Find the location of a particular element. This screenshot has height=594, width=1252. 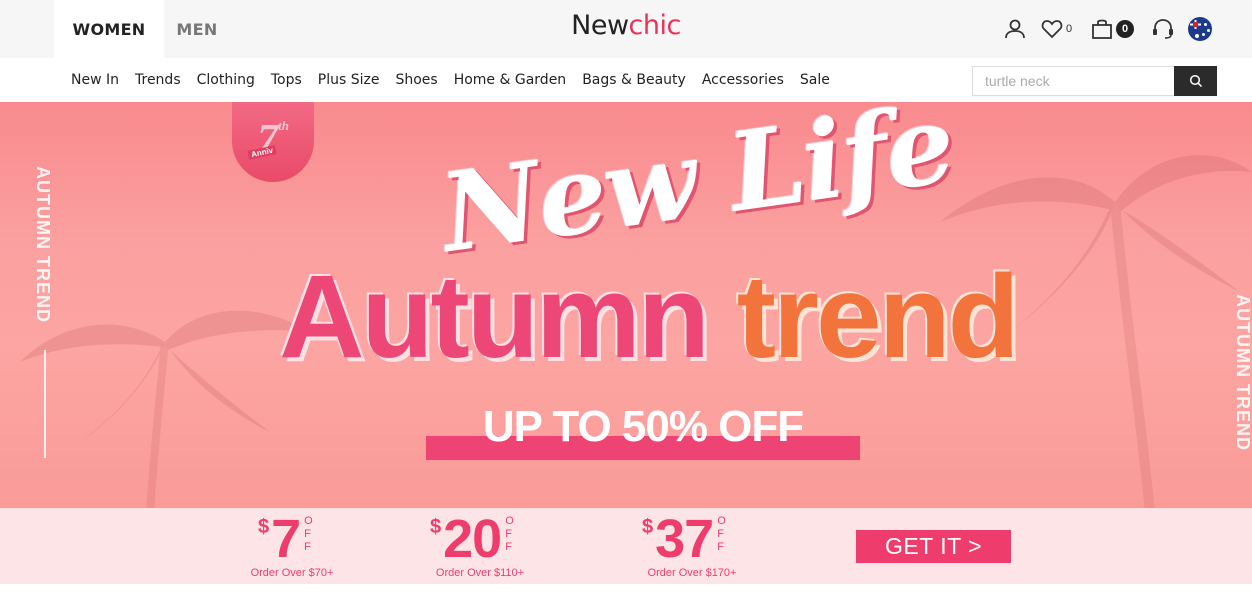

nav-item-tops: Tops is located at coordinates (286, 80).